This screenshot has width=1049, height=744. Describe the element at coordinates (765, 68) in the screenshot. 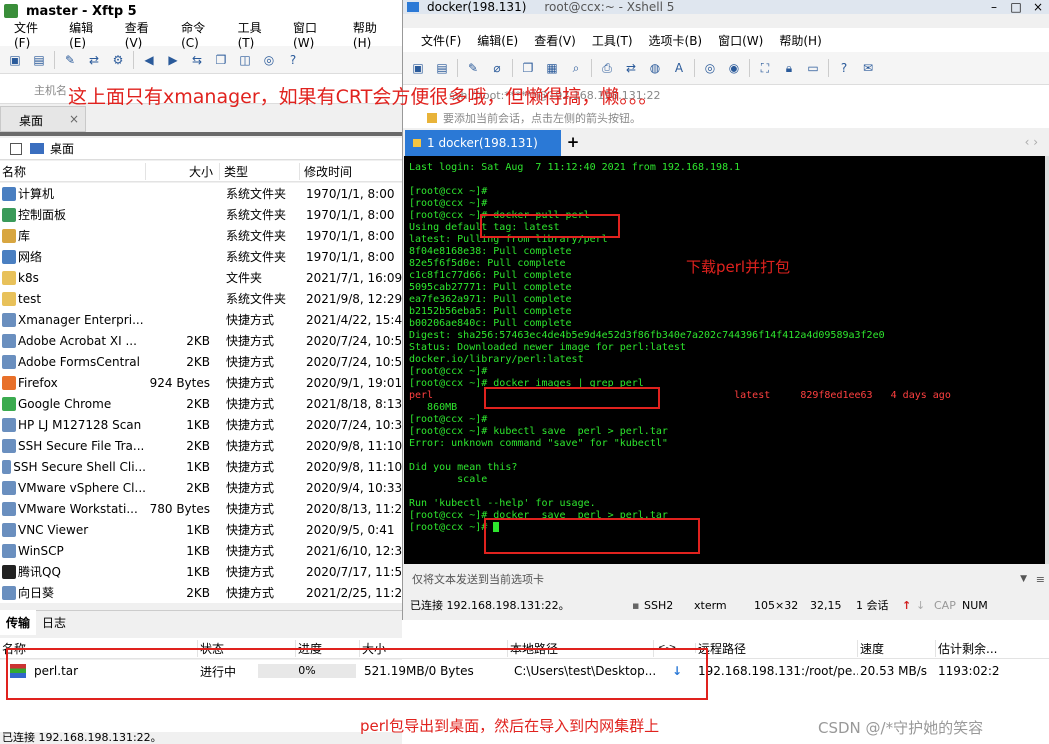

I see `fullscreen-icon: ⛶` at that location.